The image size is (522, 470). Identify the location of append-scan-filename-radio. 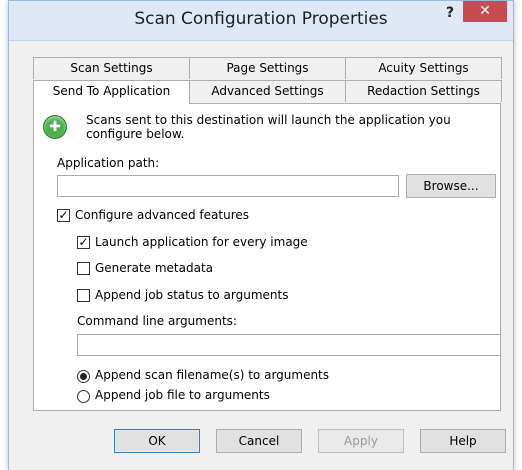
(83, 376).